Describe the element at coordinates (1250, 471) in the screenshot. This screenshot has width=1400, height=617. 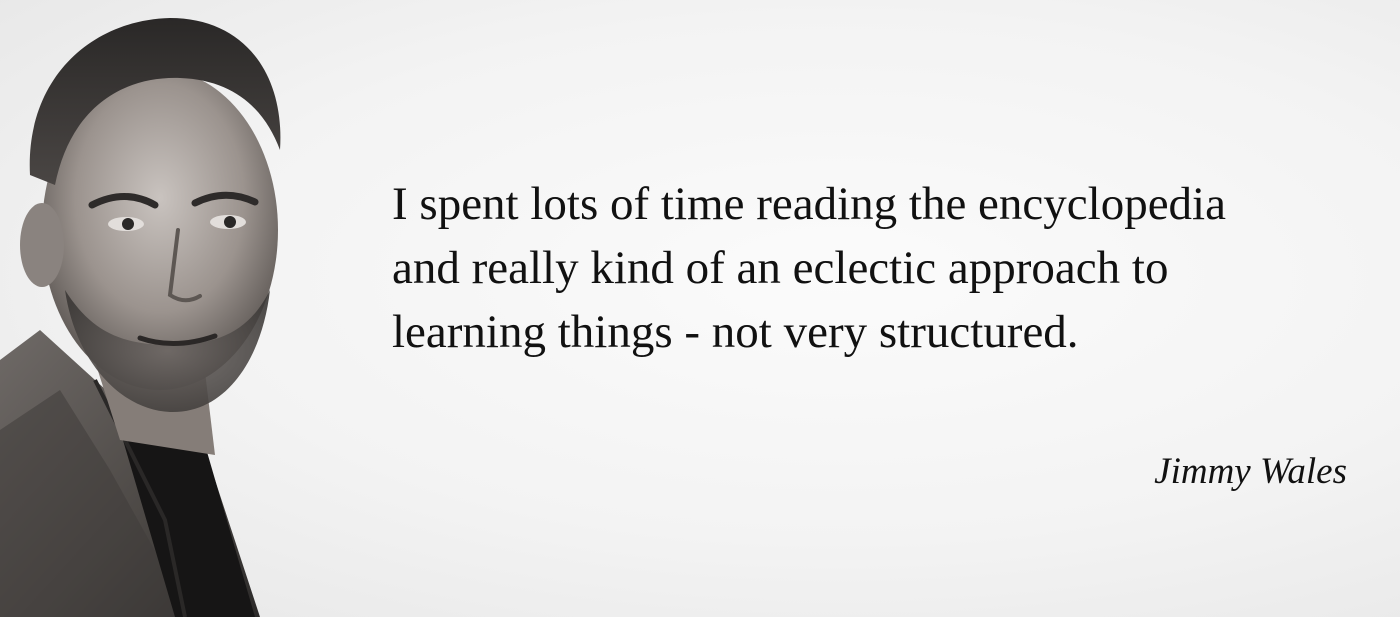
I see `quote-author: Jimmy Wales` at that location.